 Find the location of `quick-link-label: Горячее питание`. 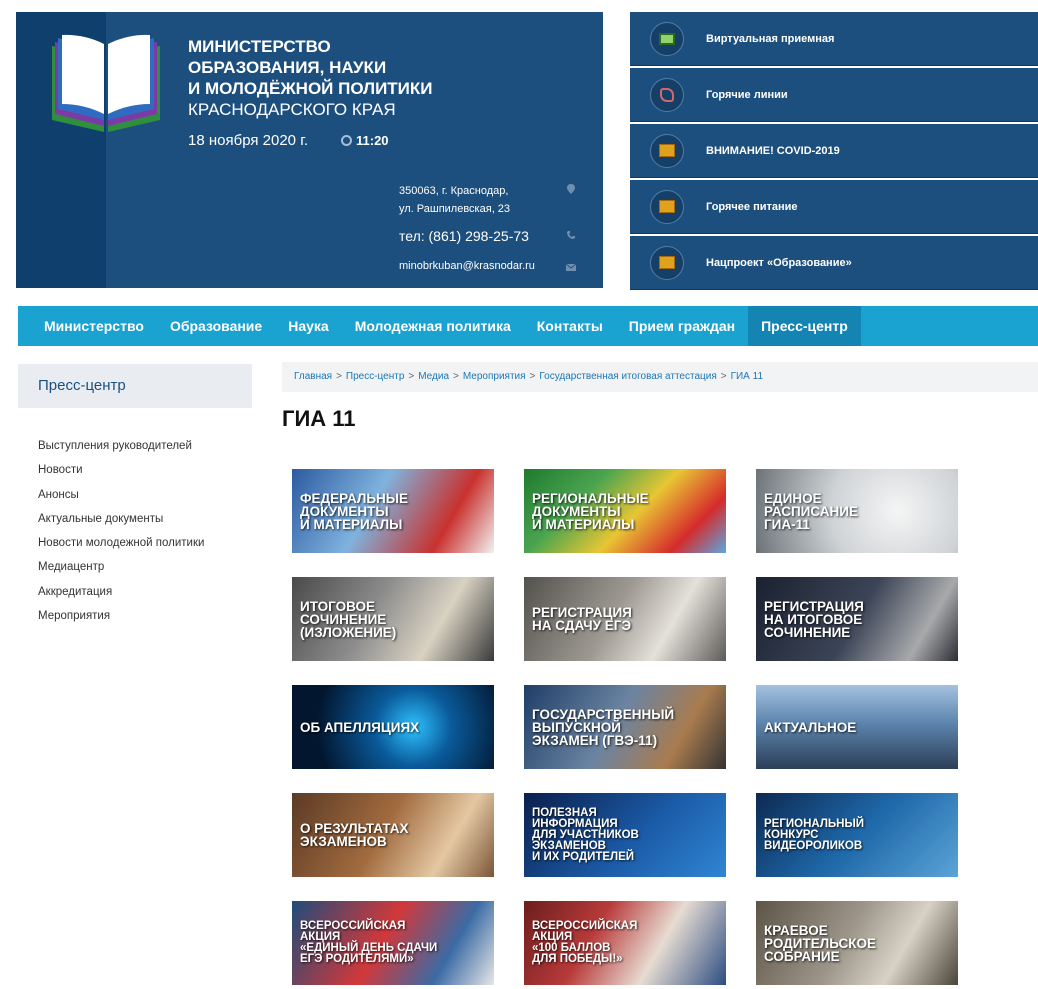

quick-link-label: Горячее питание is located at coordinates (752, 206).